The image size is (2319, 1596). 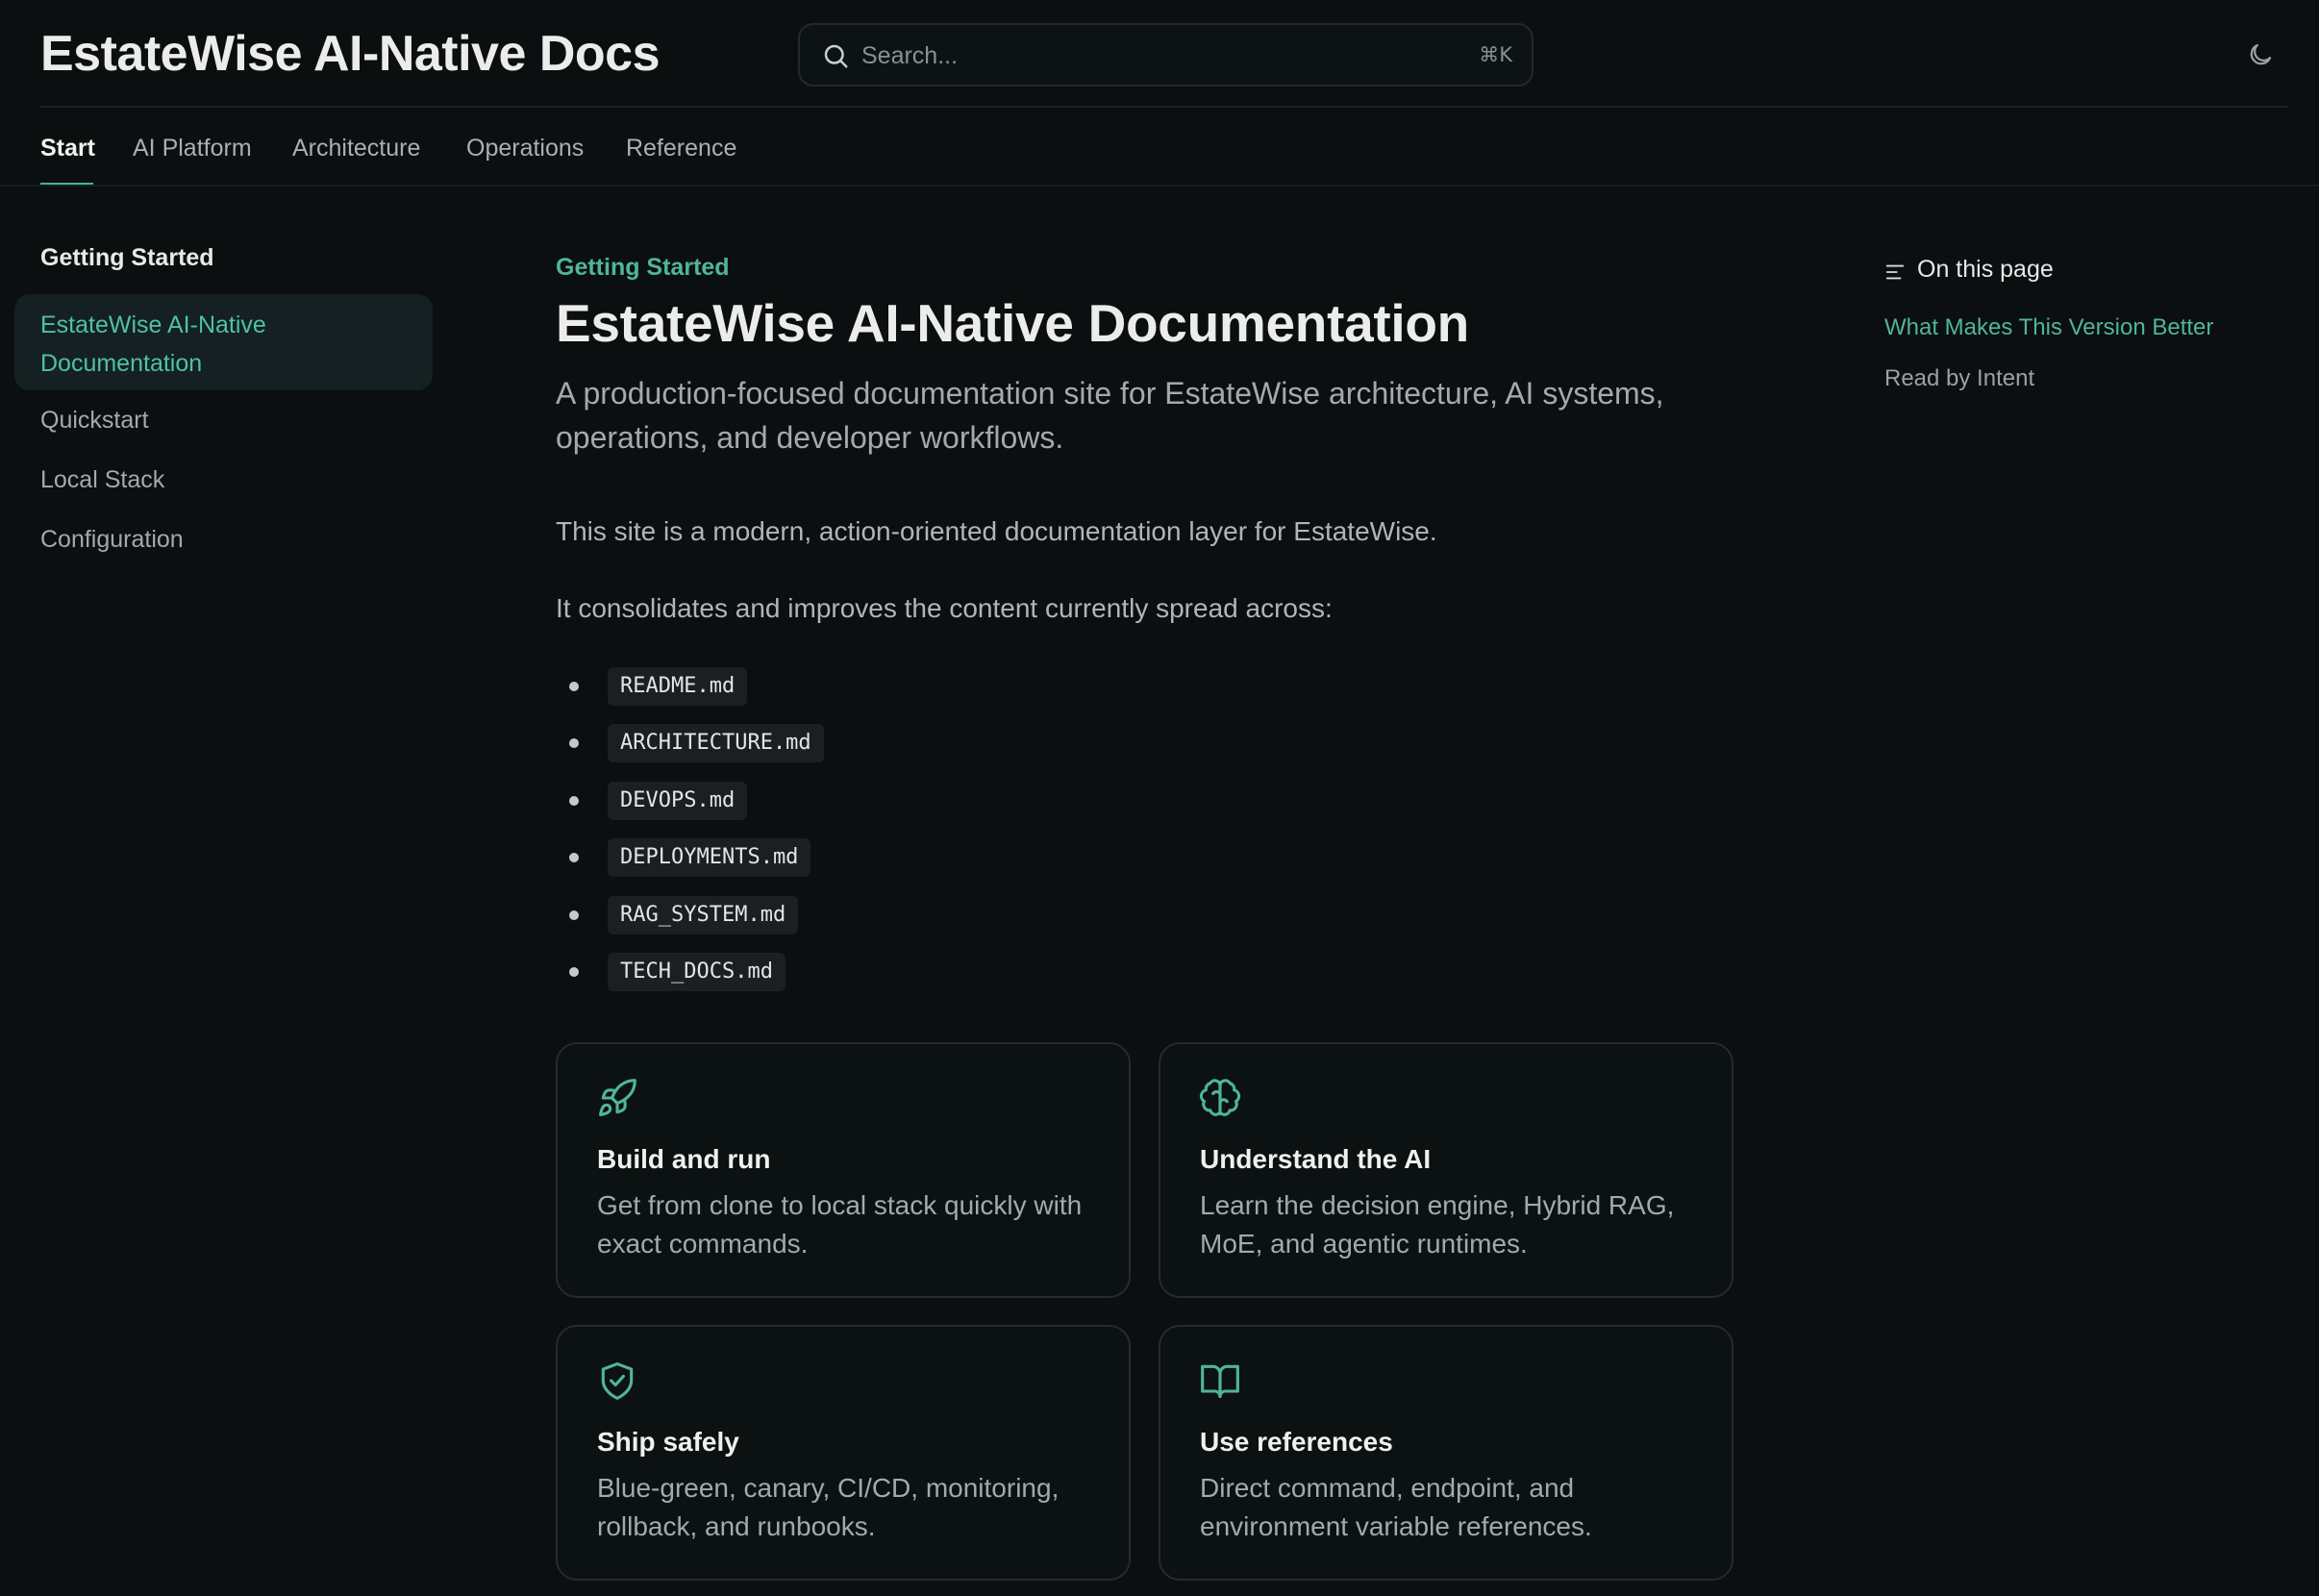 What do you see at coordinates (1220, 1381) in the screenshot?
I see `book-open-icon` at bounding box center [1220, 1381].